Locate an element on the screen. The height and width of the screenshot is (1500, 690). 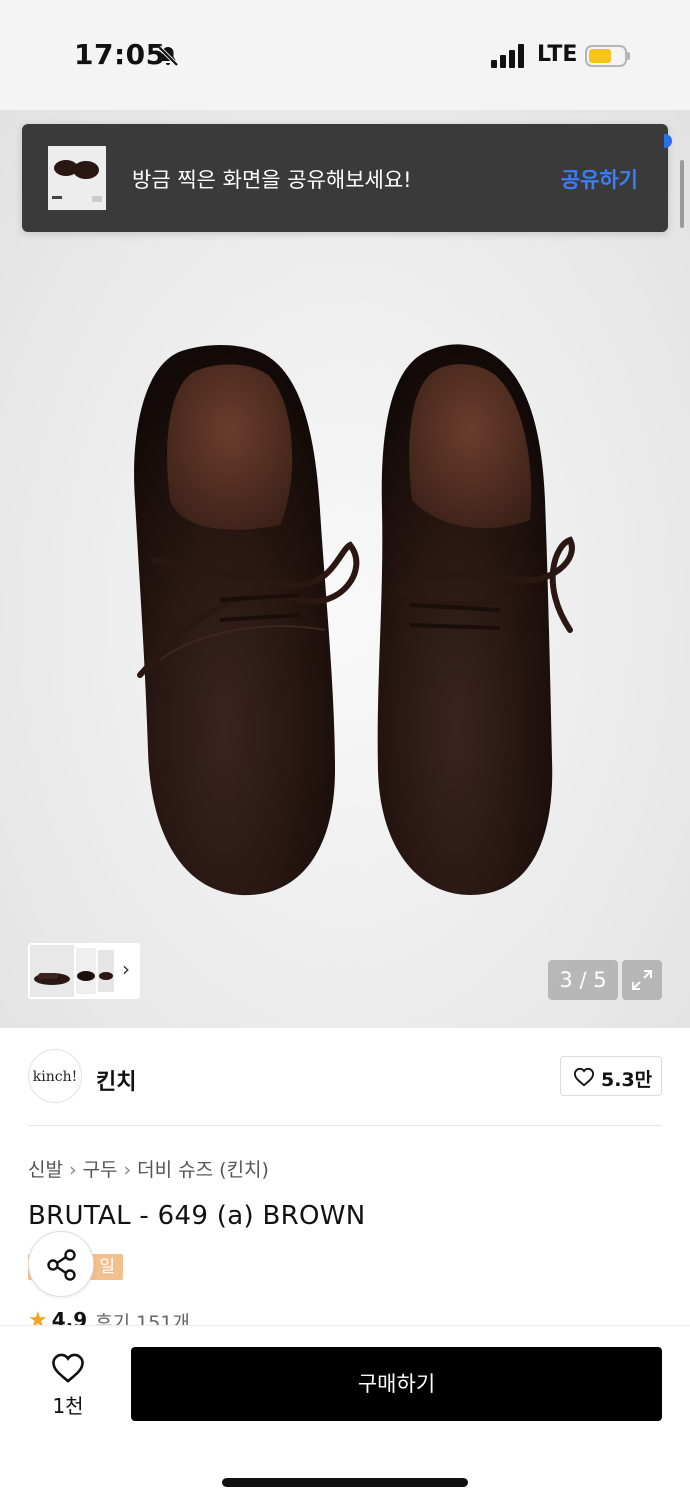
seller-row: kinch! 킨치 5.3만 is located at coordinates (345, 1077).